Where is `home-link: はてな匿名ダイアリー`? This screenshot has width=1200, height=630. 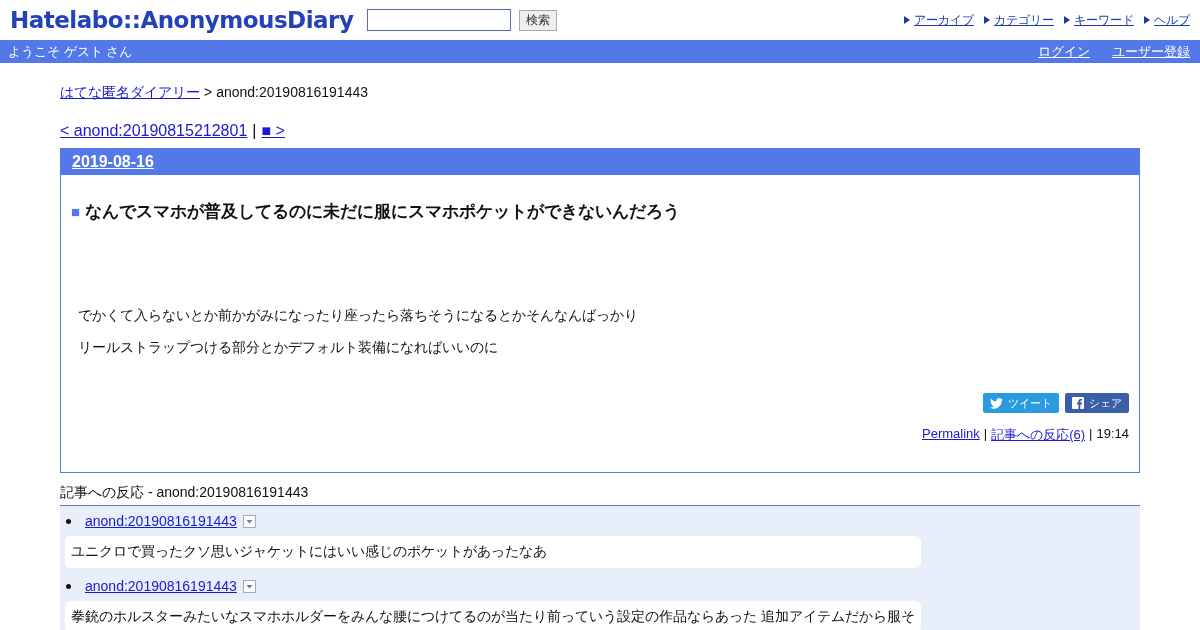 home-link: はてな匿名ダイアリー is located at coordinates (130, 93).